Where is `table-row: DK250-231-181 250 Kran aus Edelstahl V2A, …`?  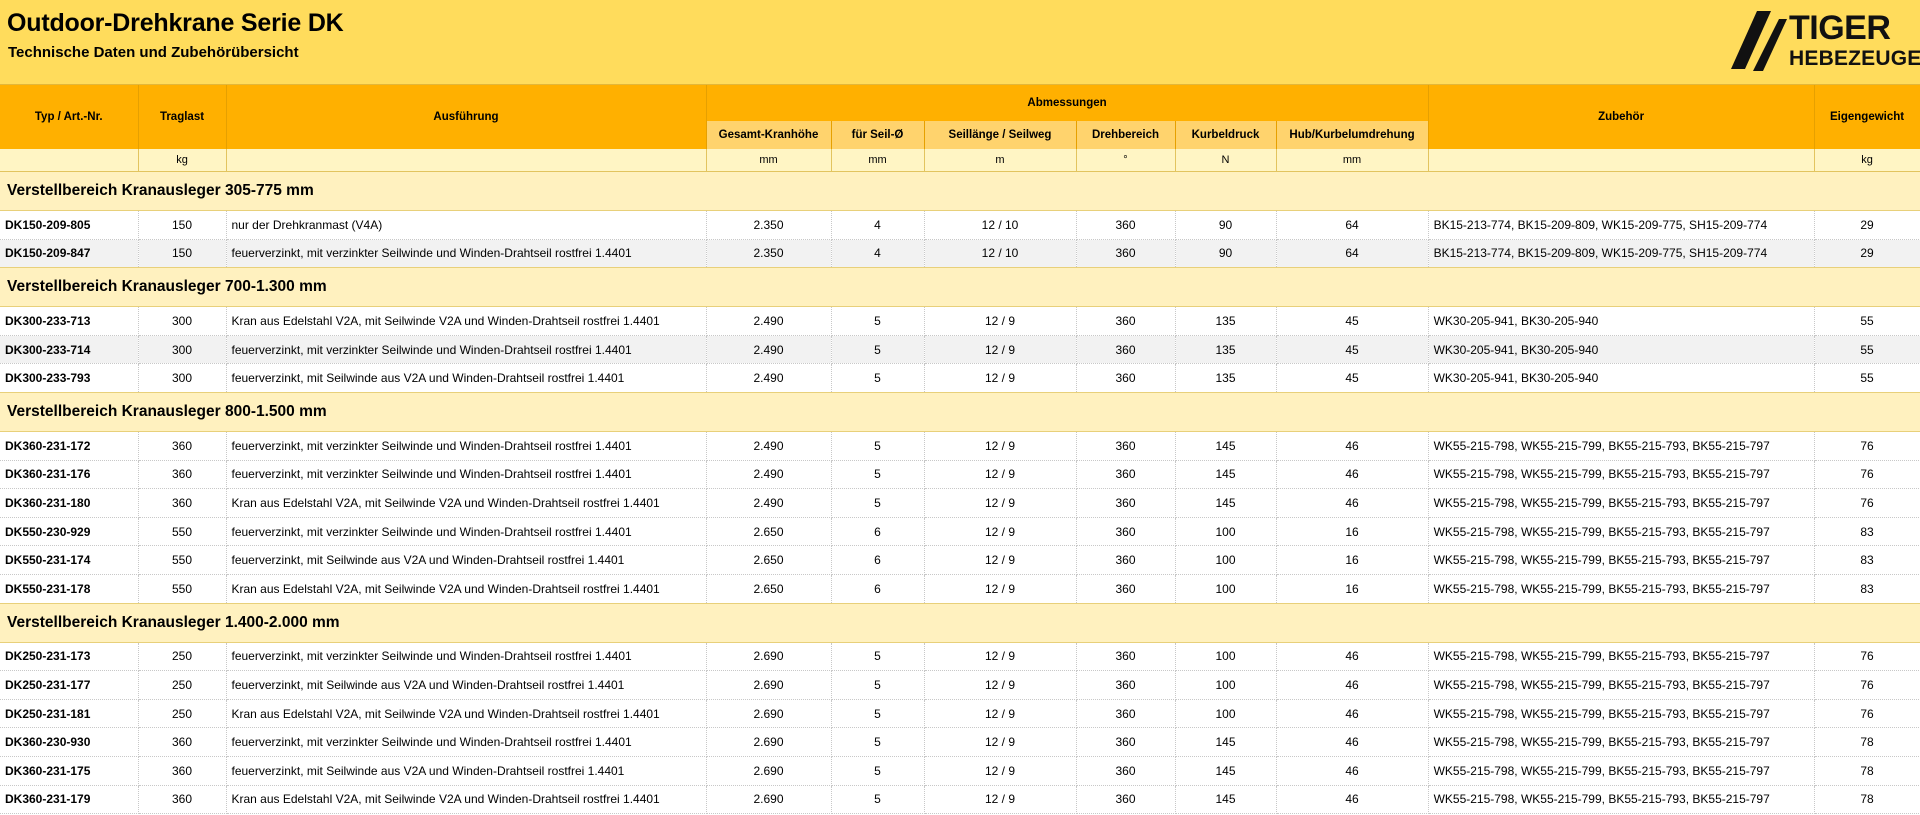
table-row: DK250-231-181 250 Kran aus Edelstahl V2A, … is located at coordinates (960, 714).